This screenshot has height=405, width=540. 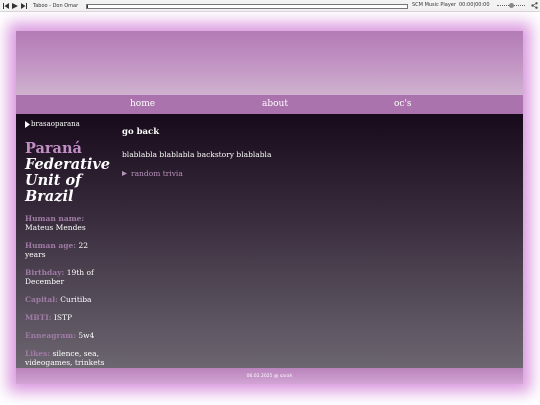 I want to click on random-trivia-toggle: random trivia, so click(x=312, y=173).